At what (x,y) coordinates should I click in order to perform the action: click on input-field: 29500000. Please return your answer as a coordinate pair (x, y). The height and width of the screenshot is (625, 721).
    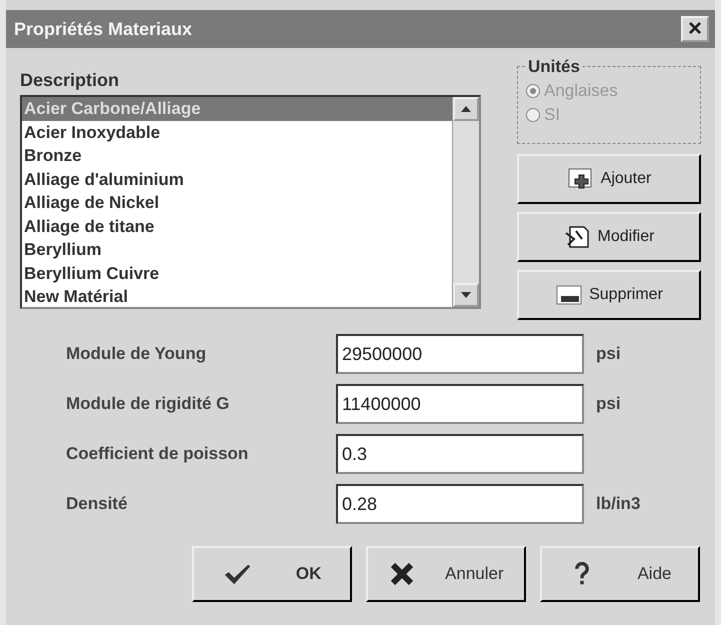
    Looking at the image, I should click on (460, 354).